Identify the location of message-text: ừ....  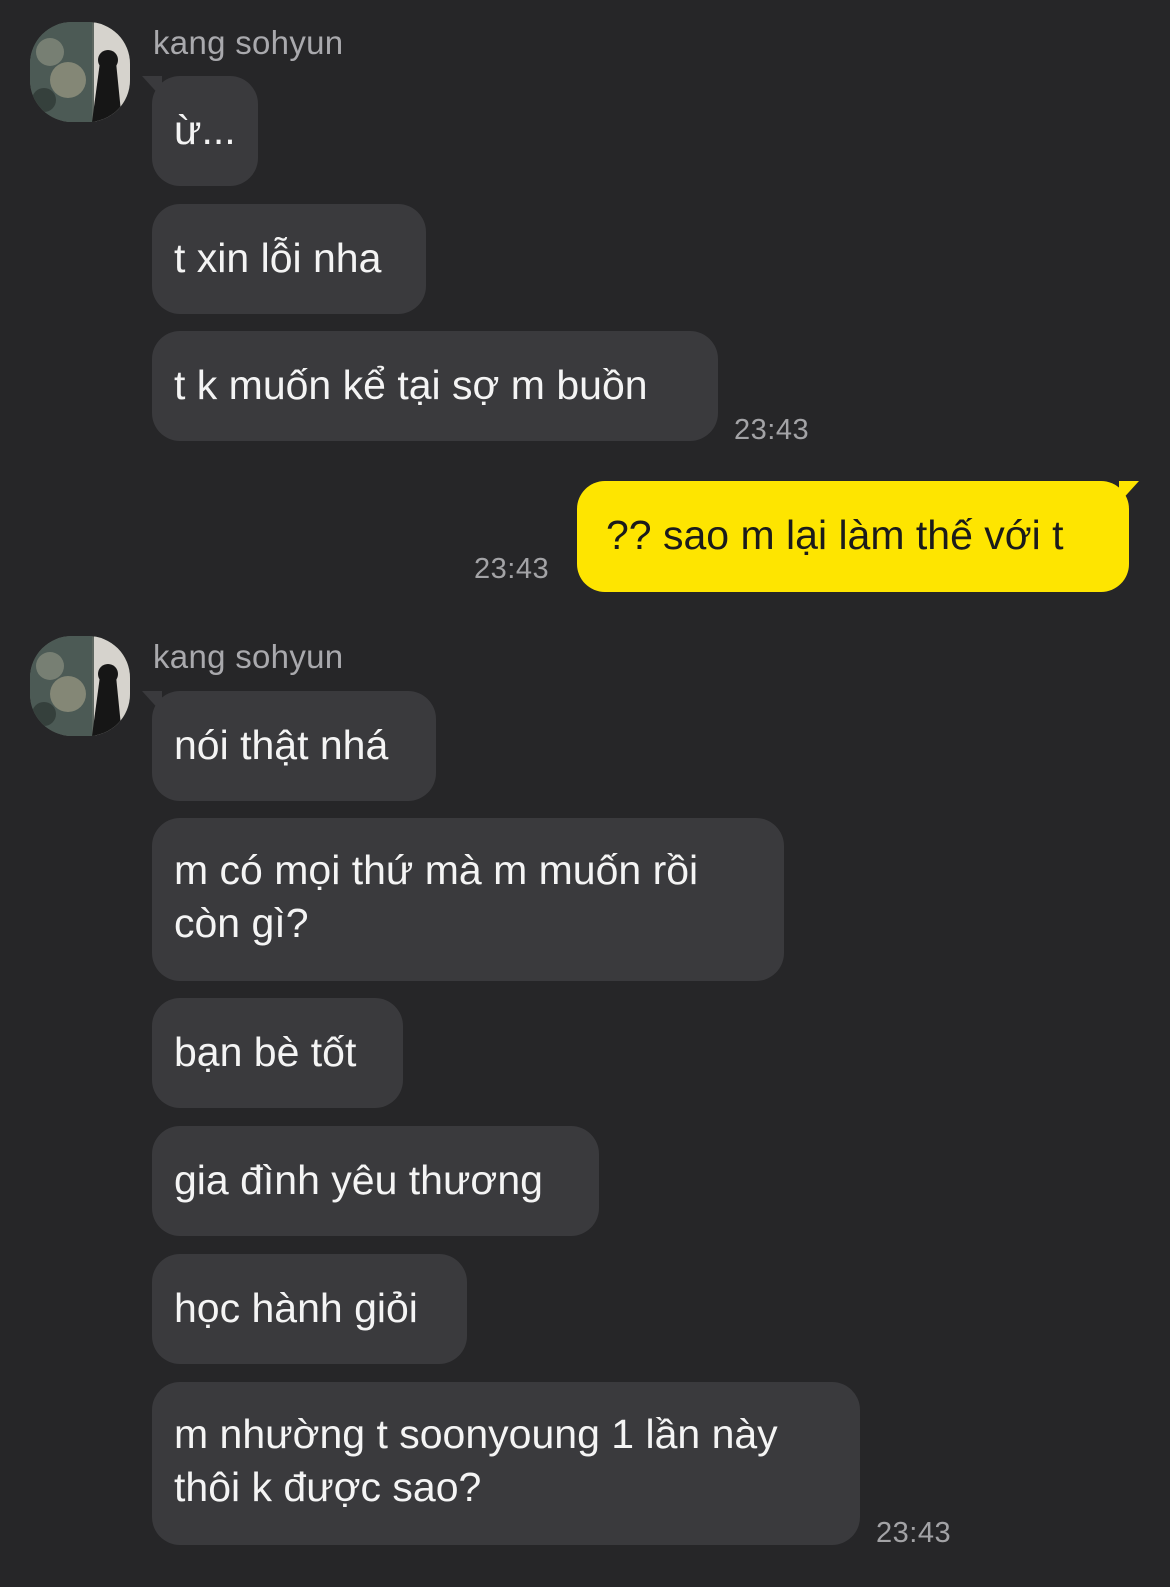
(205, 130).